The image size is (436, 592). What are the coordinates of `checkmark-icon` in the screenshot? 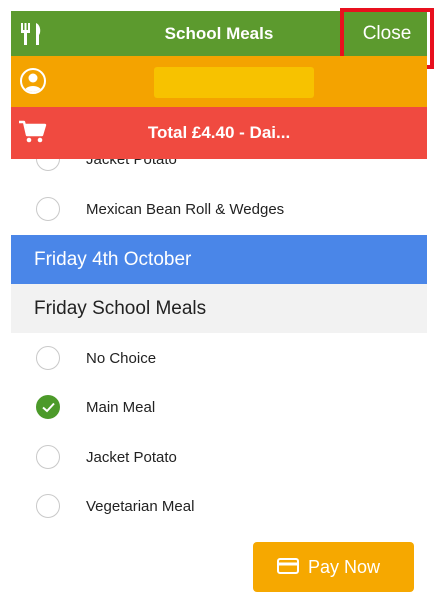 It's located at (48, 407).